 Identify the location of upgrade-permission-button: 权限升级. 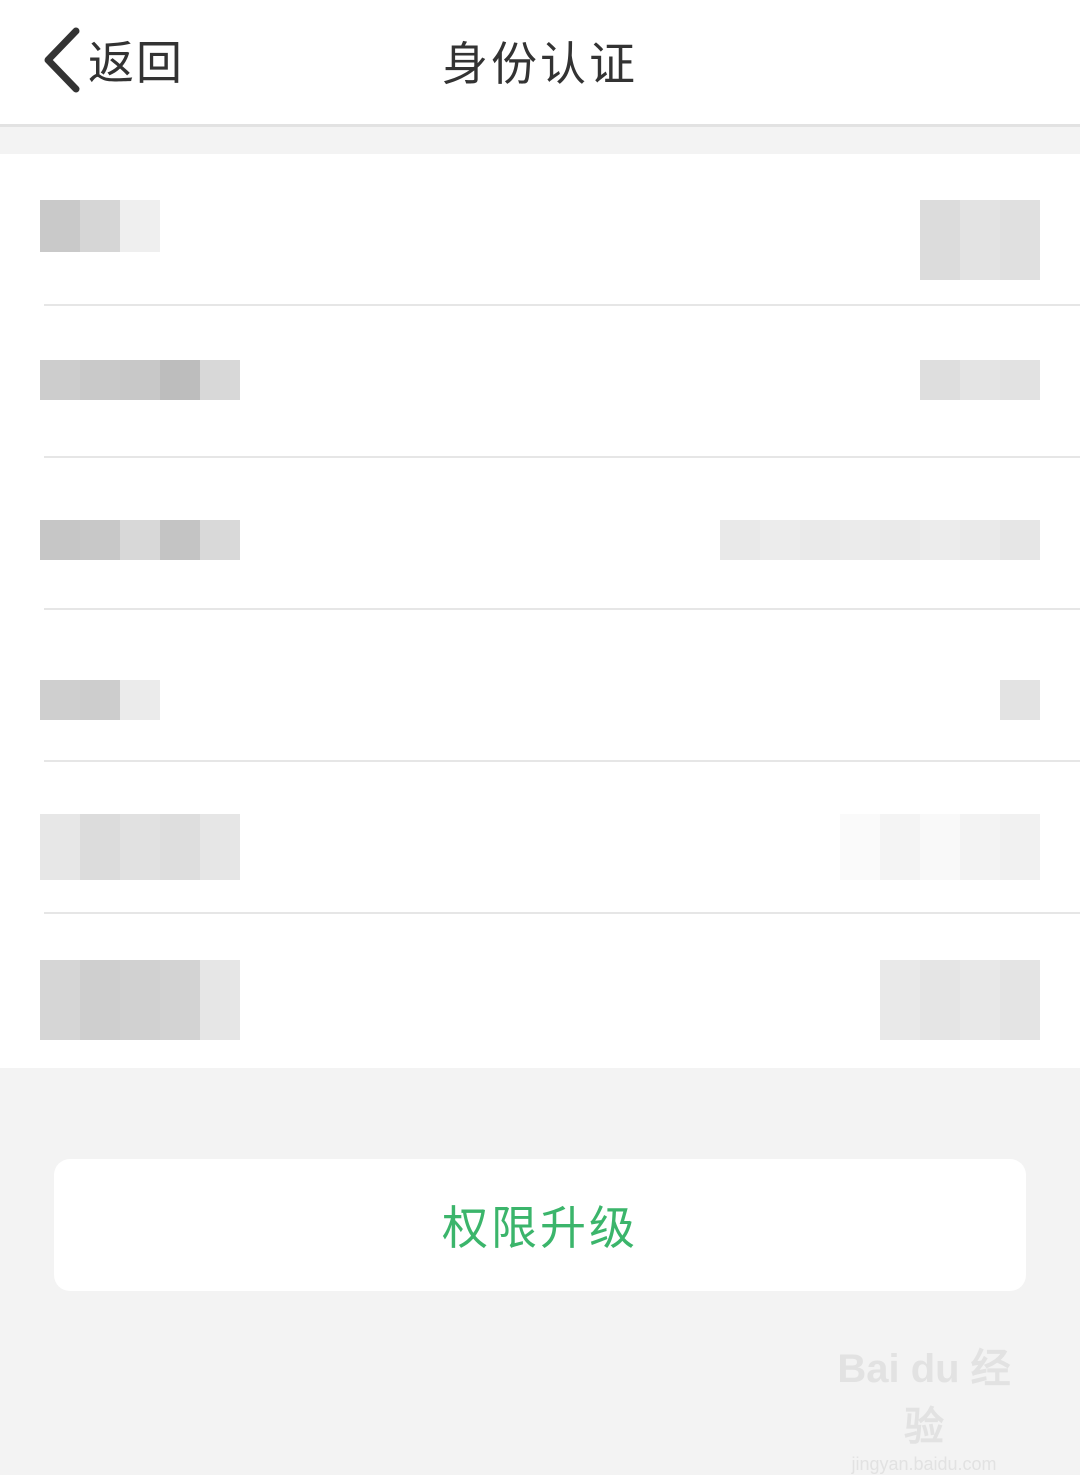
(540, 1225).